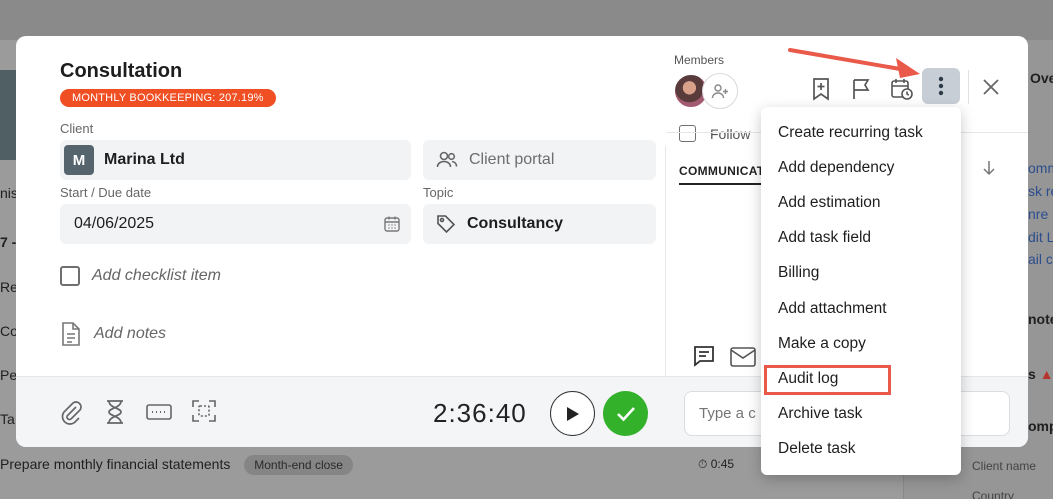 This screenshot has width=1053, height=499. I want to click on client-avatar: M, so click(79, 160).